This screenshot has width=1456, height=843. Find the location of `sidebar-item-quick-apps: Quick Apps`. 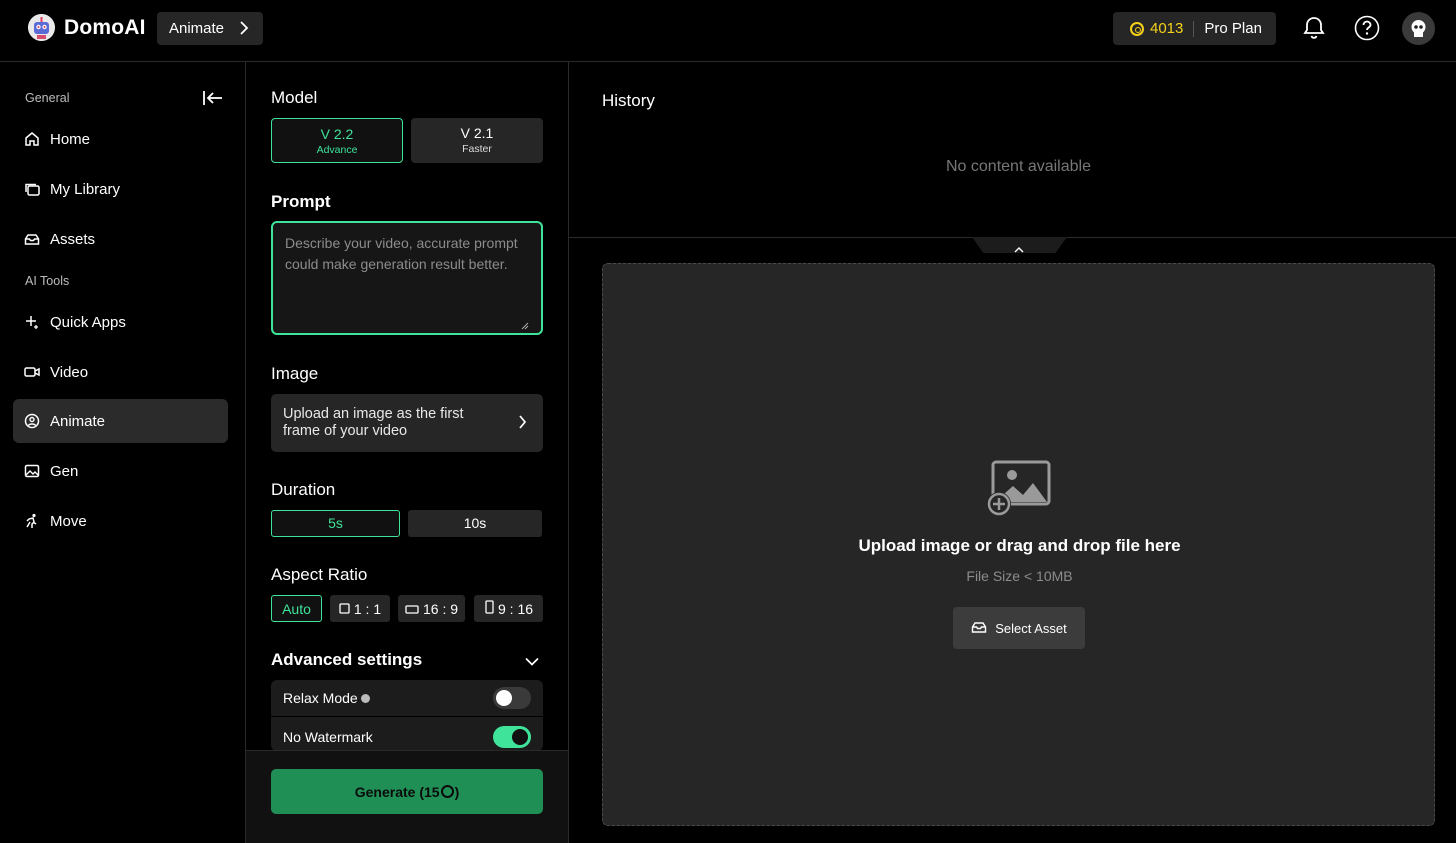

sidebar-item-quick-apps: Quick Apps is located at coordinates (120, 322).